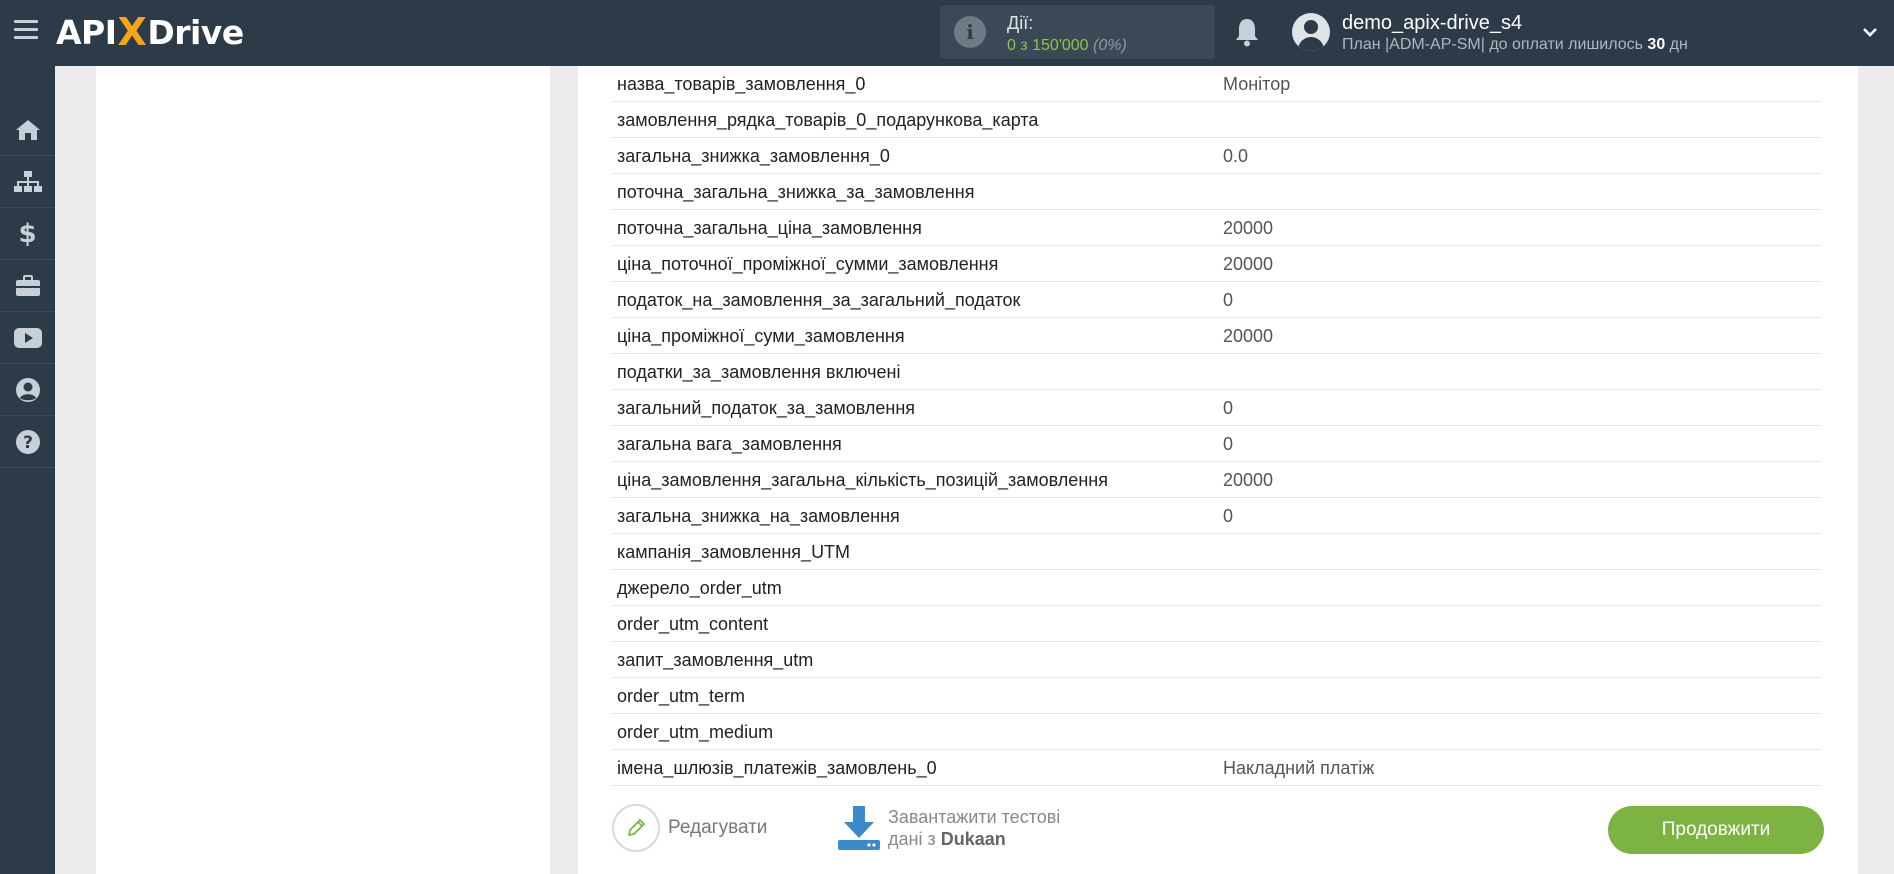 The width and height of the screenshot is (1894, 874). Describe the element at coordinates (1217, 372) in the screenshot. I see `table-row: податки_за_замовлення включені` at that location.